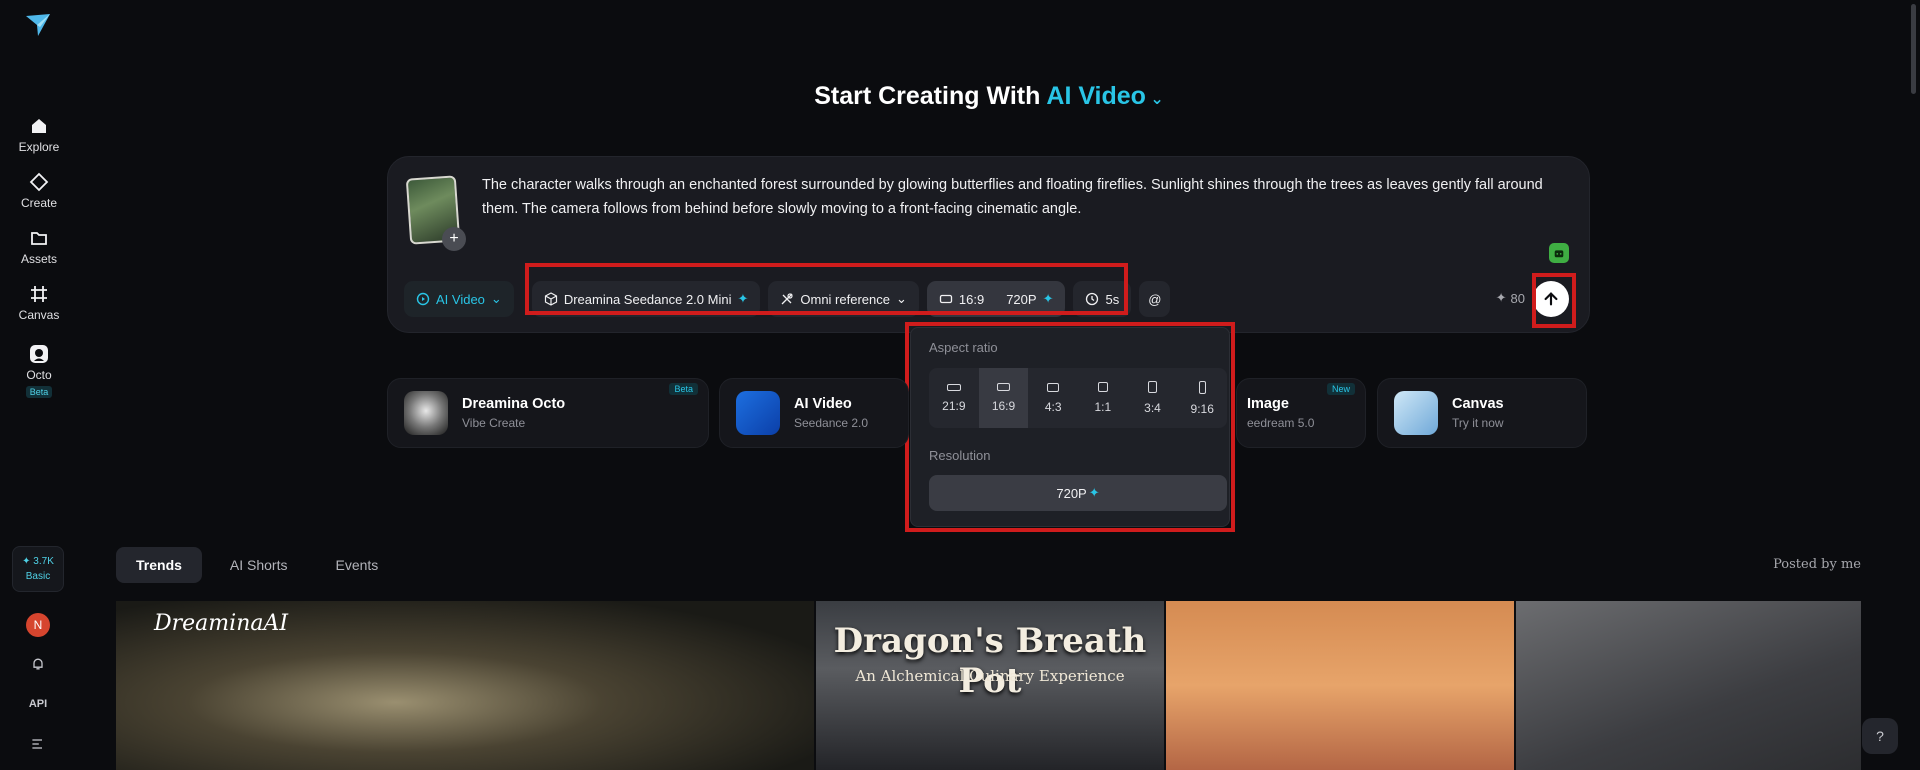 The height and width of the screenshot is (770, 1920). Describe the element at coordinates (550, 299) in the screenshot. I see `cube-icon` at that location.